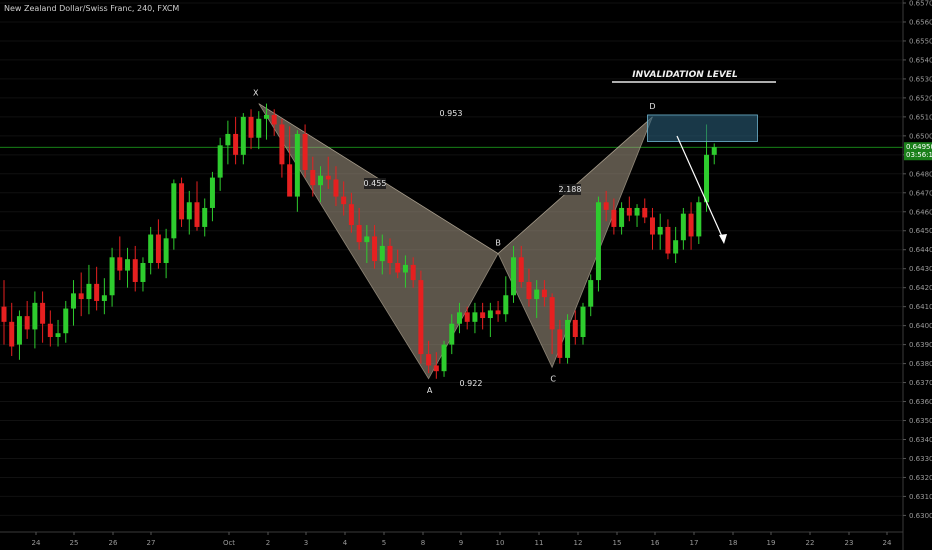 This screenshot has height=550, width=932. Describe the element at coordinates (375, 183) in the screenshot. I see `ratio-label: 0.455` at that location.